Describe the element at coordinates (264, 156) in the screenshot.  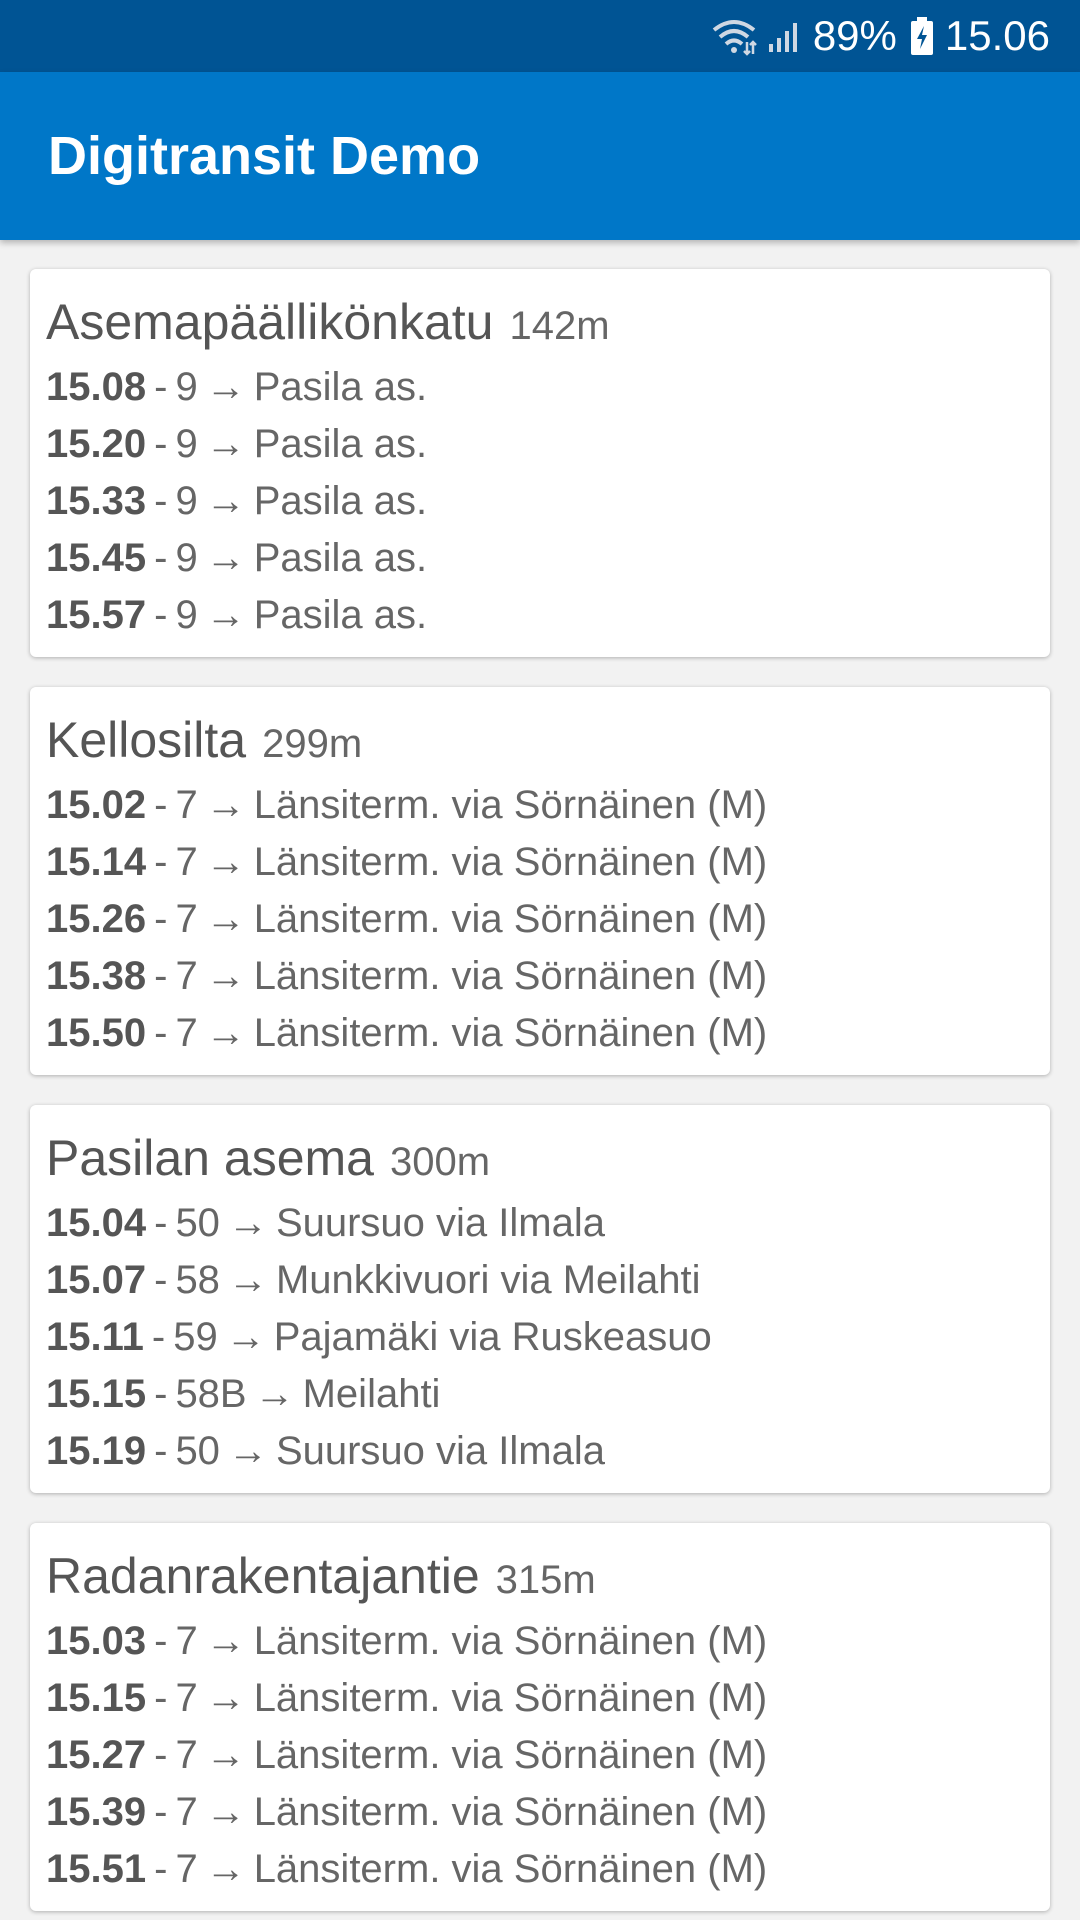
I see `app-title: Digitransit Demo` at that location.